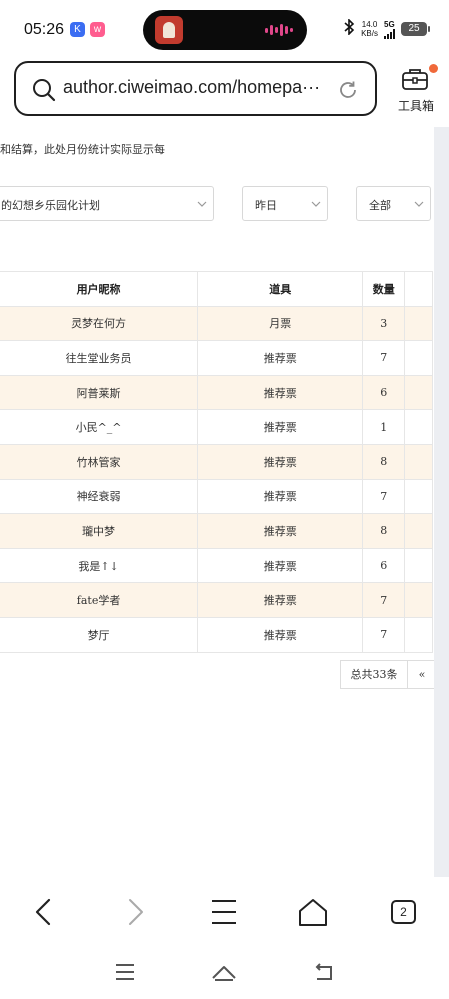  I want to click on cell-user: 往生堂业务员, so click(99, 358).